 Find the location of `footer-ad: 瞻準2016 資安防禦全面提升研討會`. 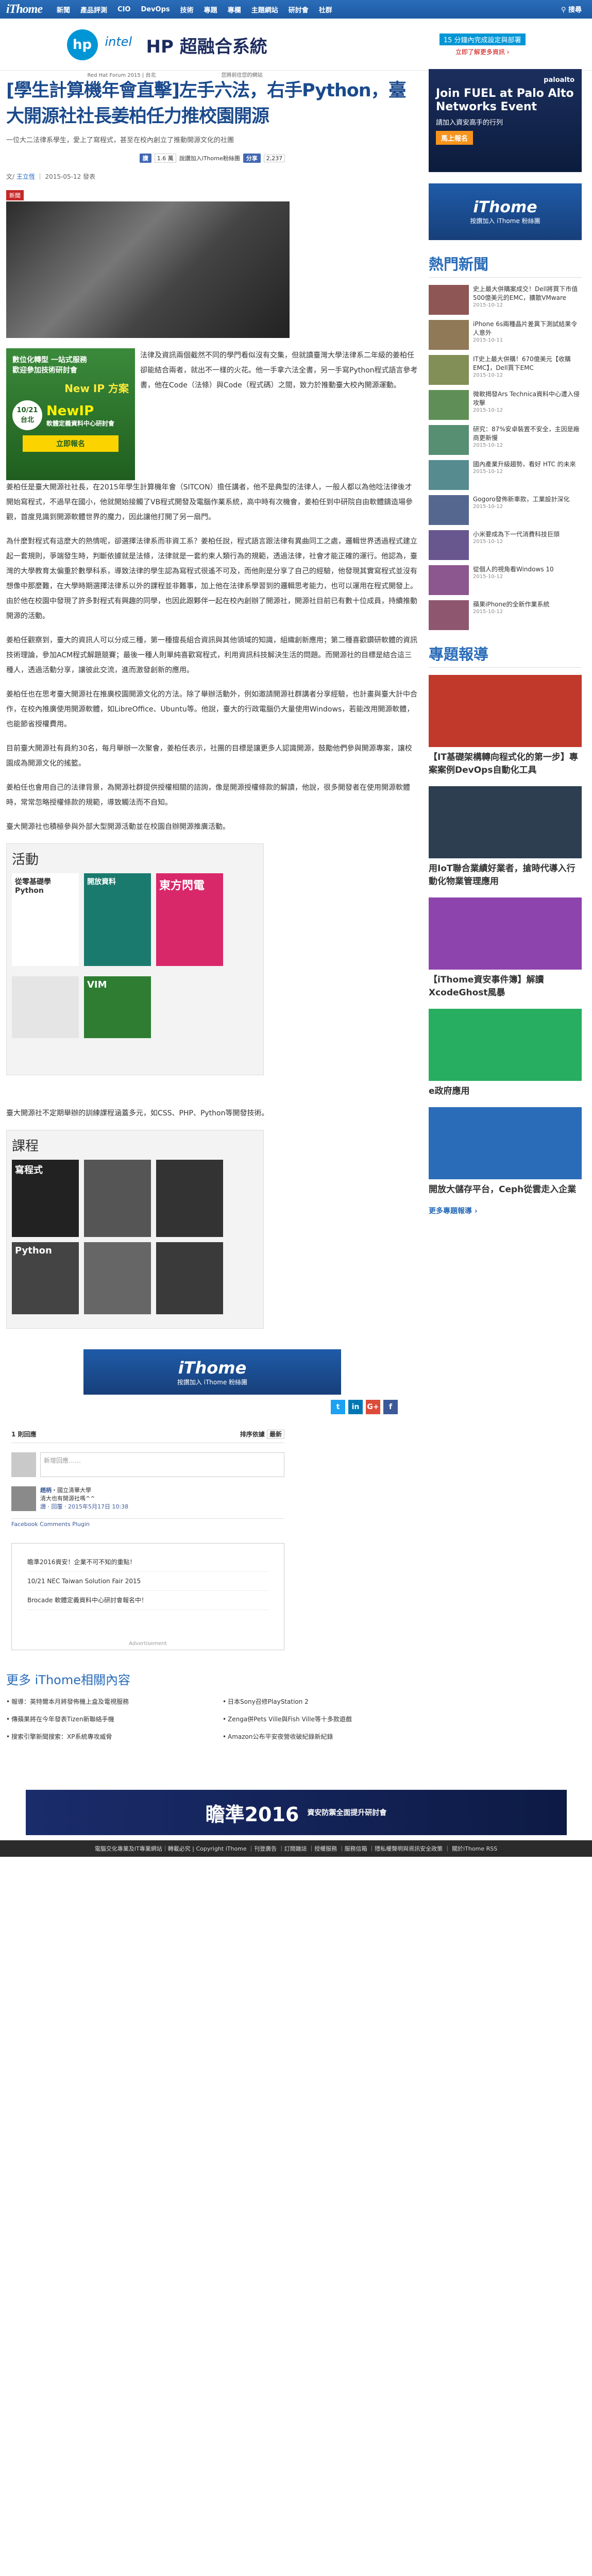

footer-ad: 瞻準2016 資安防禦全面提升研討會 is located at coordinates (296, 1812).